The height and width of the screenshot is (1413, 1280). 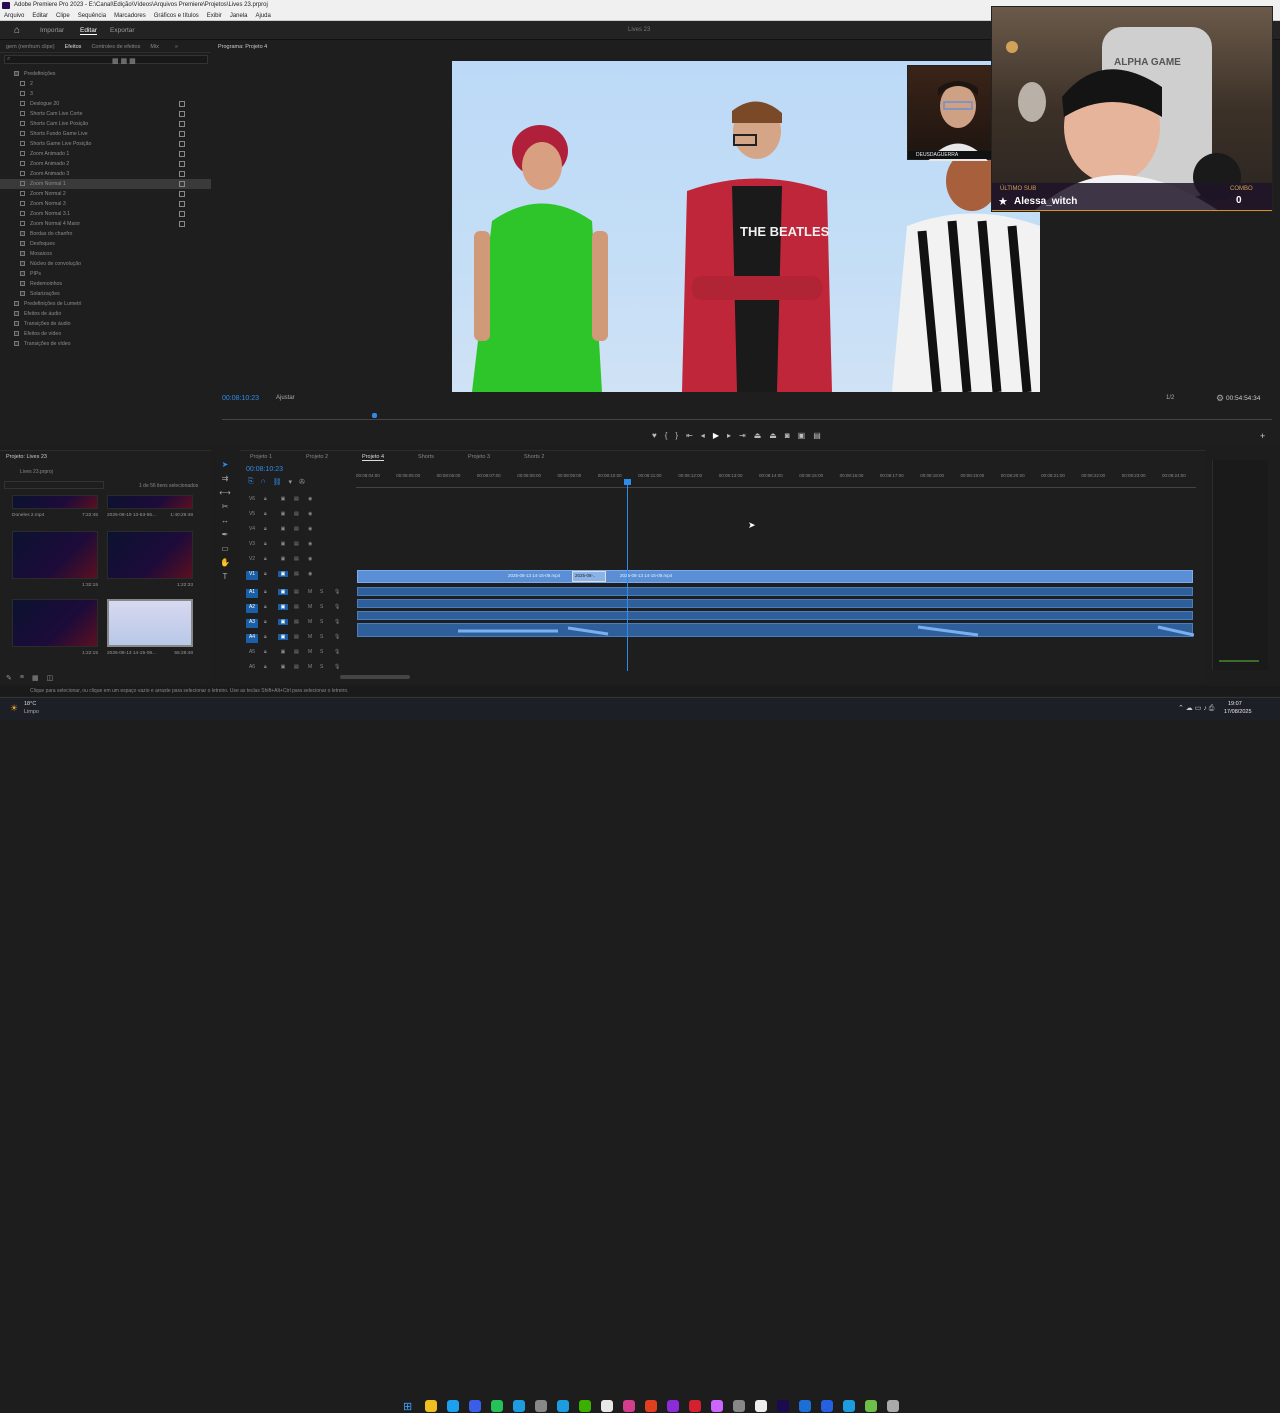 What do you see at coordinates (105, 144) in the screenshot?
I see `preset-item: Shorts Game Live Posição` at bounding box center [105, 144].